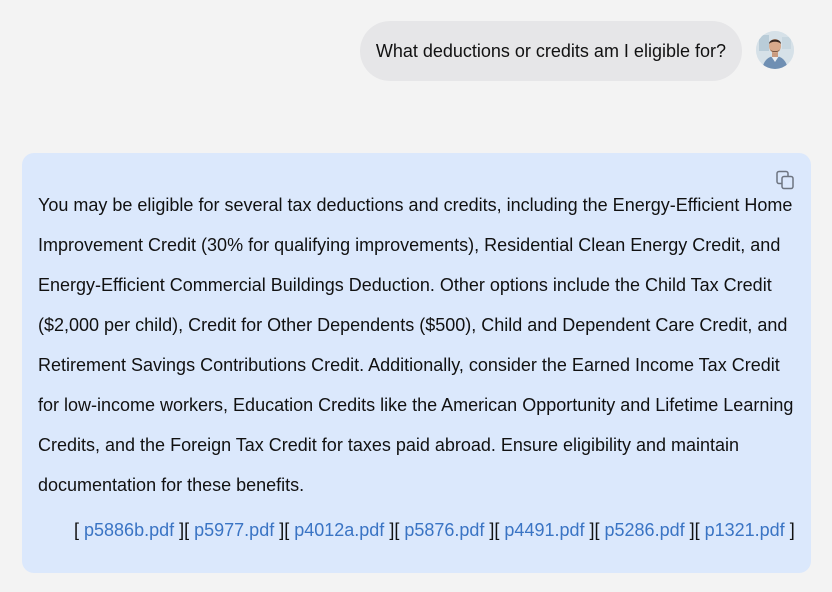 This screenshot has width=832, height=592. Describe the element at coordinates (645, 530) in the screenshot. I see `source-link: p5286.pdf` at that location.